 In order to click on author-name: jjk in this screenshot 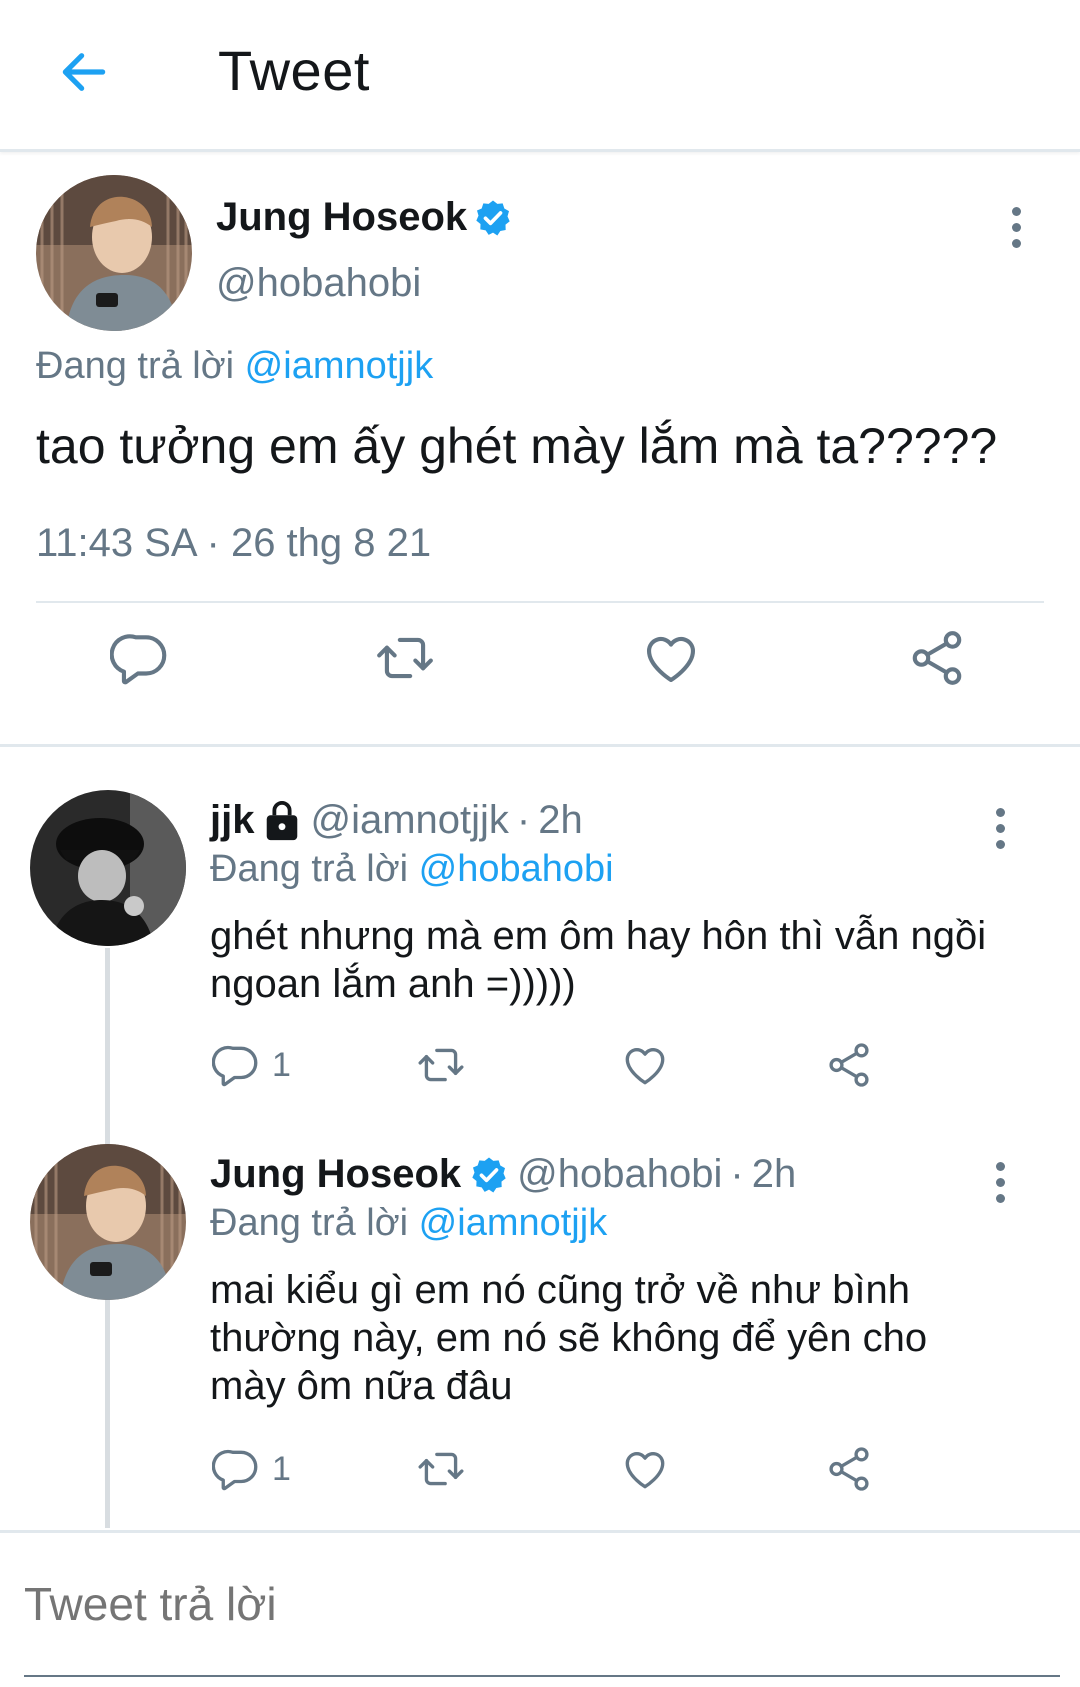, I will do `click(232, 820)`.